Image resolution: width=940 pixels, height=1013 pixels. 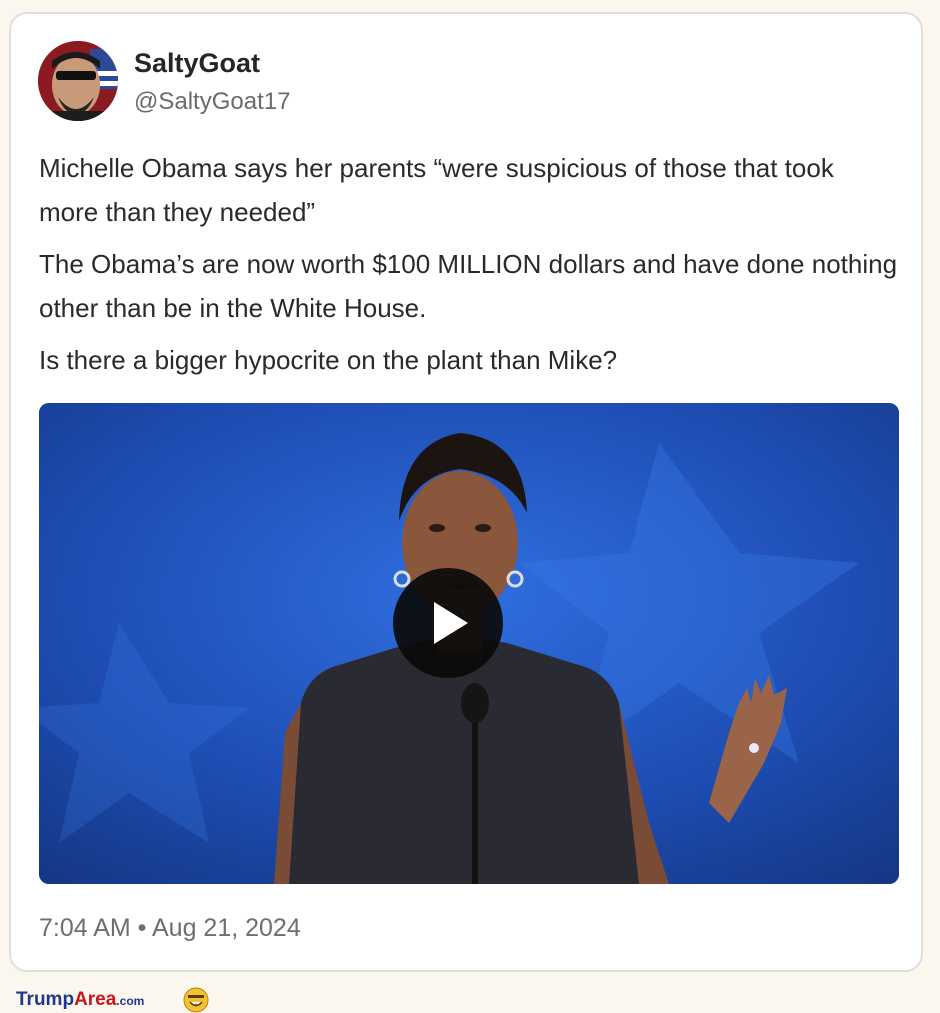 What do you see at coordinates (45, 999) in the screenshot?
I see `watermark-part-trump: Trump` at bounding box center [45, 999].